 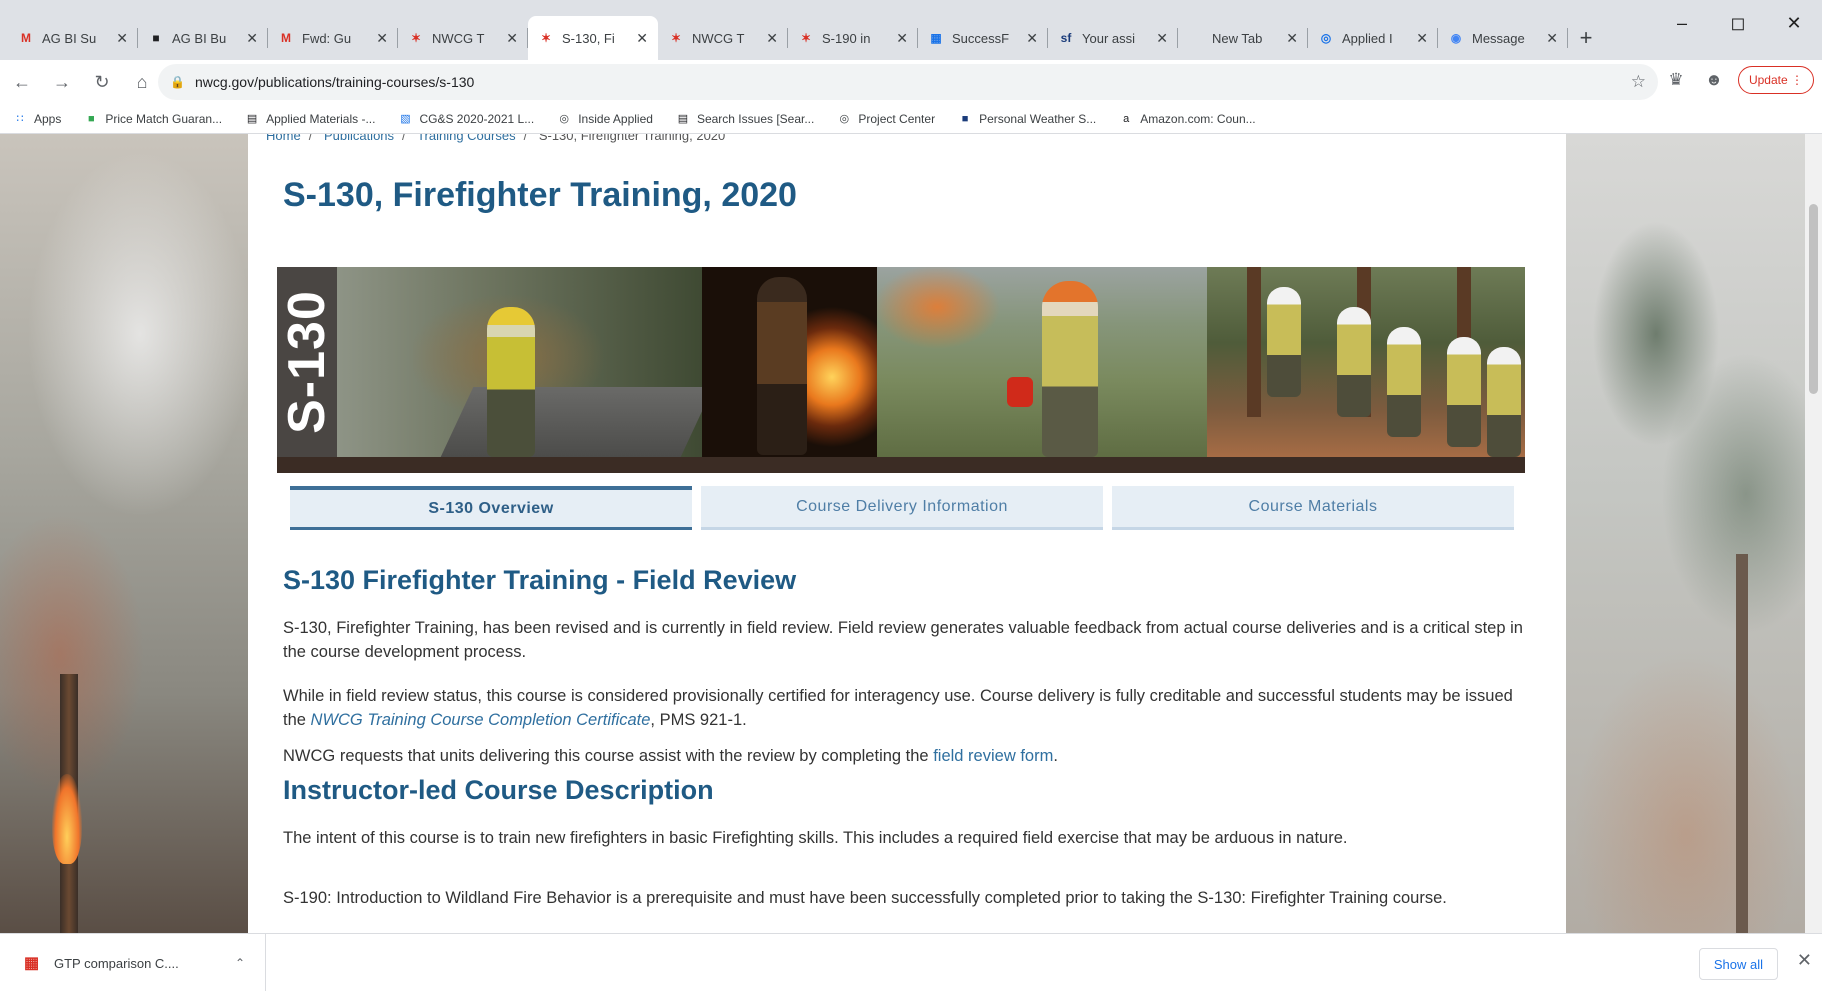 I want to click on scrollbar-thumb, so click(x=1813, y=299).